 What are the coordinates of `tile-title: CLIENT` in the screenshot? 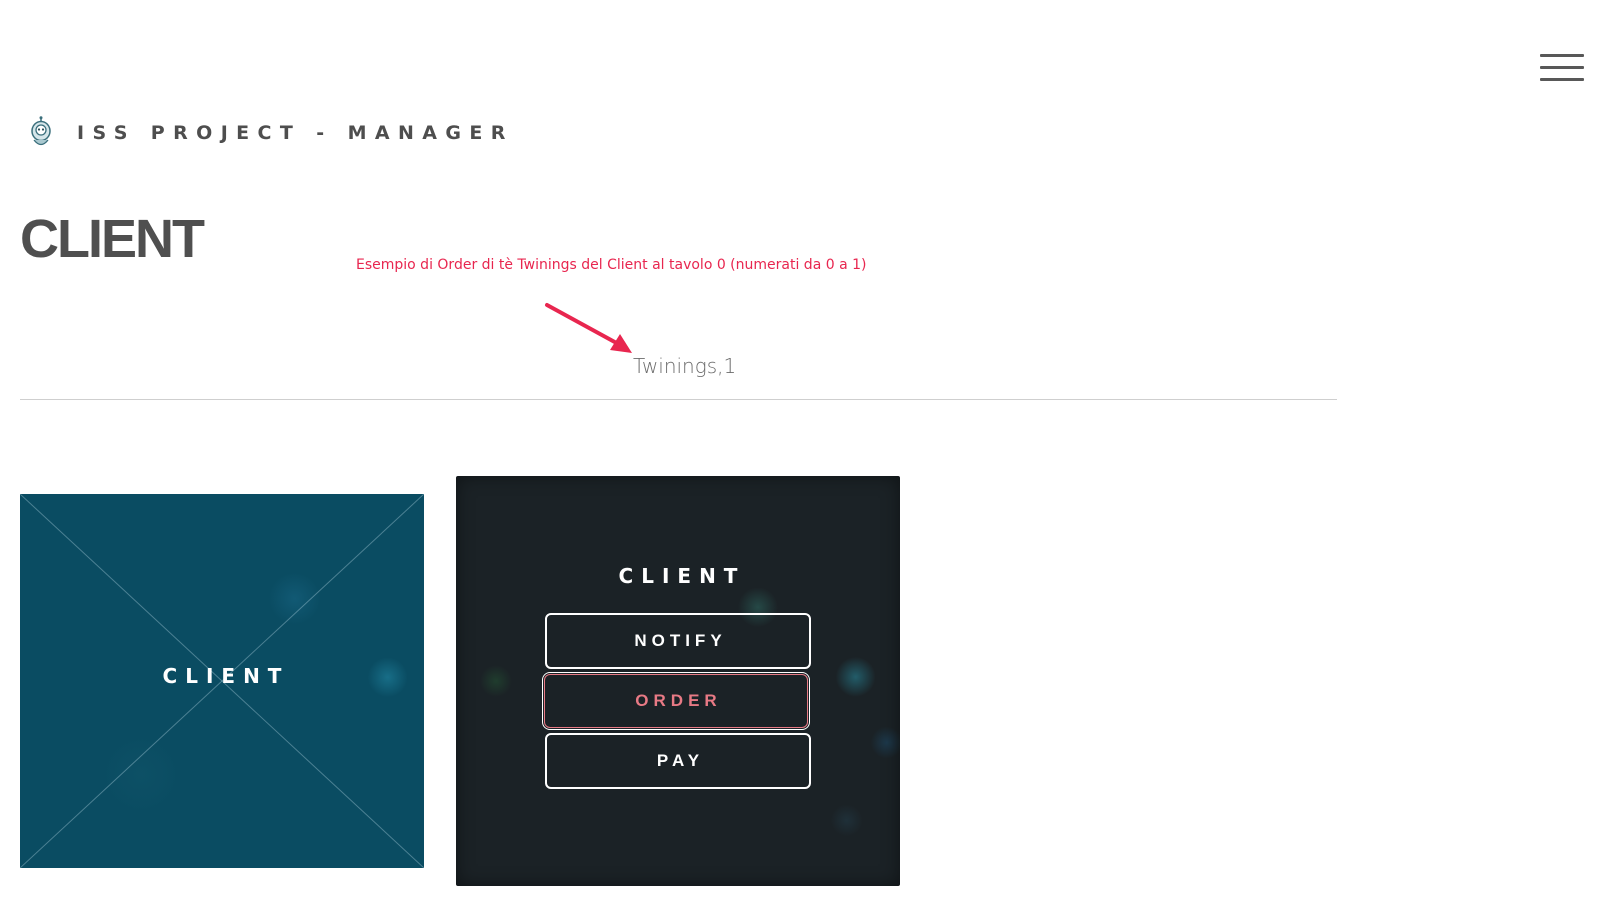 It's located at (682, 576).